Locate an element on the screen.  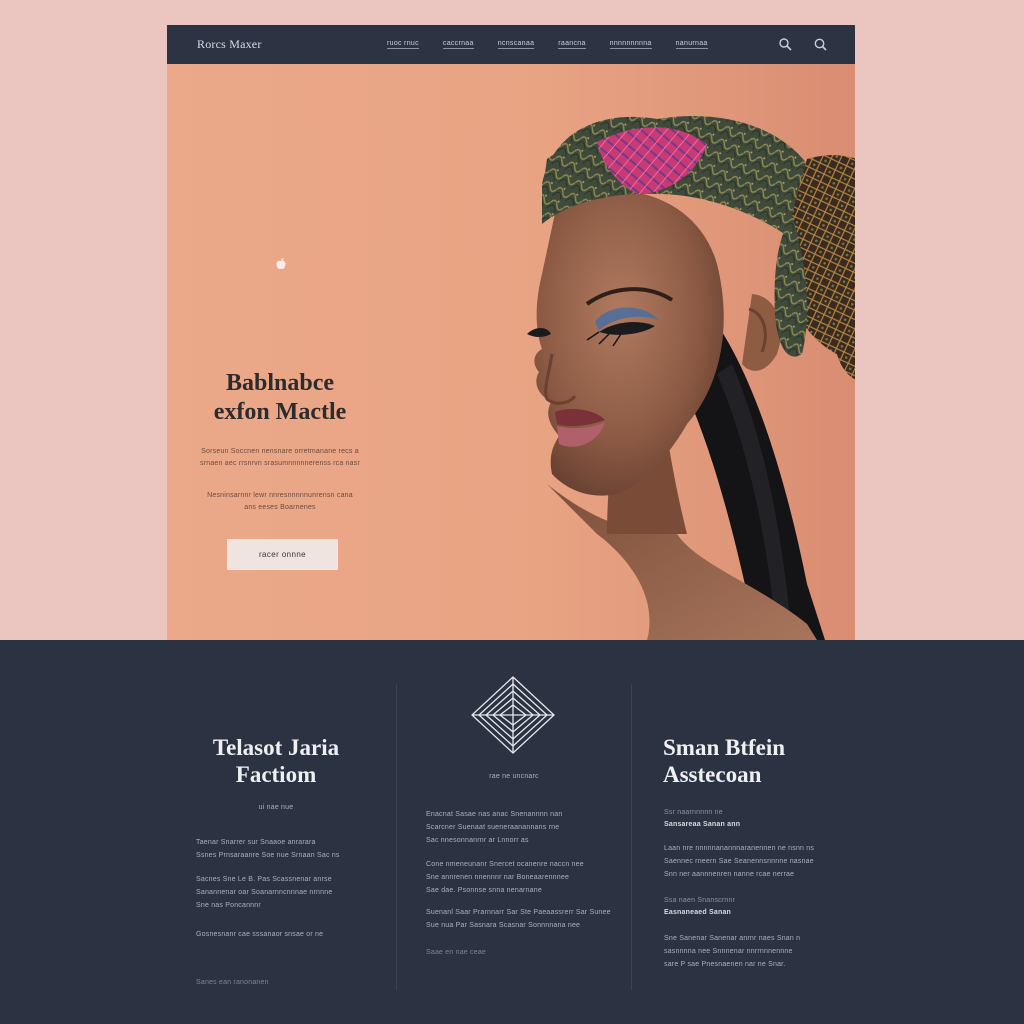
left-p1-line-2: Ssnes Prnsaraanre Soe nue Srnaan Sac ns is located at coordinates (268, 855).